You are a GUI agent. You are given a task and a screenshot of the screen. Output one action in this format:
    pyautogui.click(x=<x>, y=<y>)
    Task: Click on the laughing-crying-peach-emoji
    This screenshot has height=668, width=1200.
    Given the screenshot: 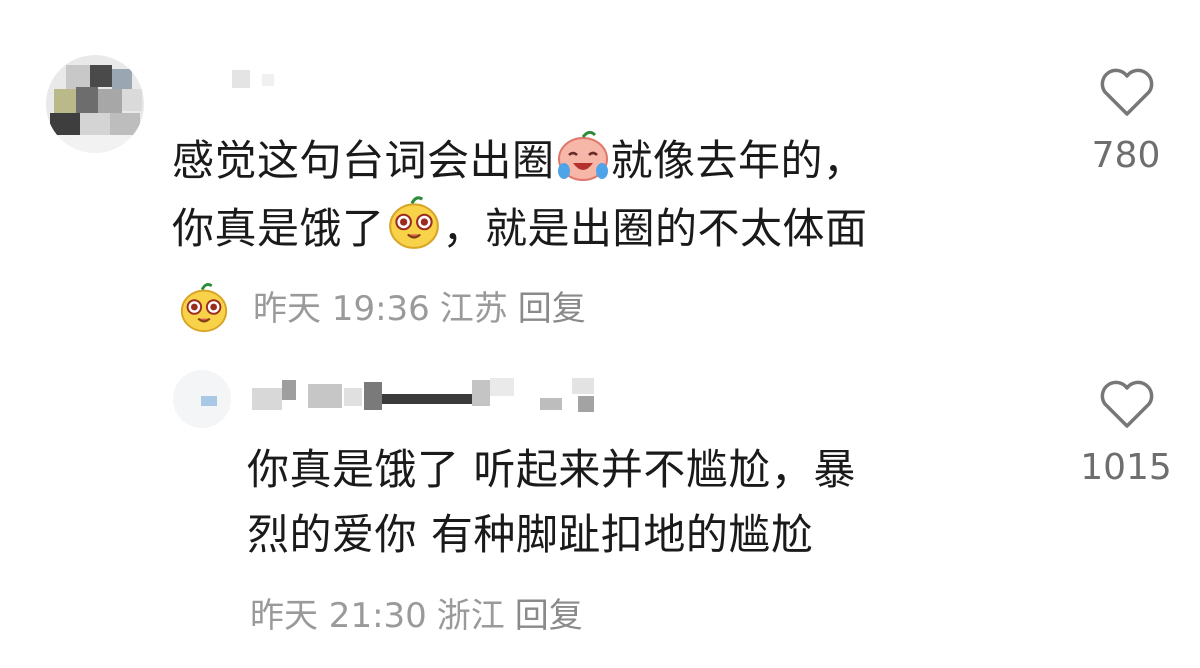 What is the action you would take?
    pyautogui.click(x=582, y=155)
    